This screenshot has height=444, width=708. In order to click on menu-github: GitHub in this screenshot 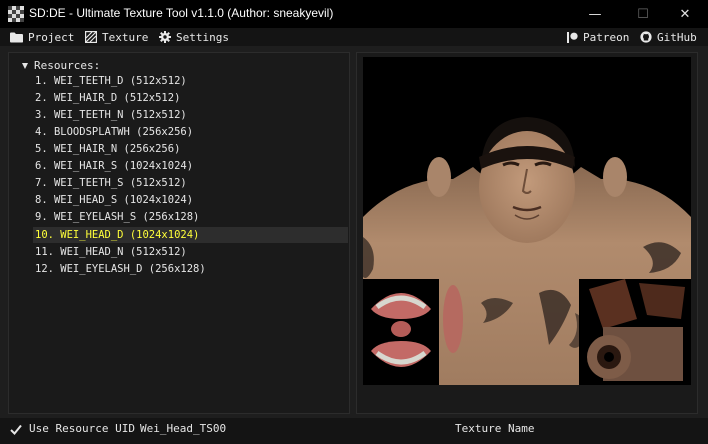, I will do `click(668, 37)`.